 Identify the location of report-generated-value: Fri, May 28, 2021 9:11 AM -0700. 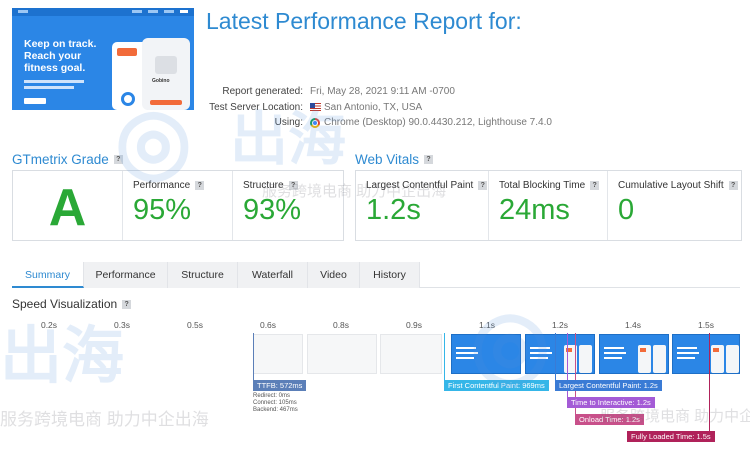
(382, 91).